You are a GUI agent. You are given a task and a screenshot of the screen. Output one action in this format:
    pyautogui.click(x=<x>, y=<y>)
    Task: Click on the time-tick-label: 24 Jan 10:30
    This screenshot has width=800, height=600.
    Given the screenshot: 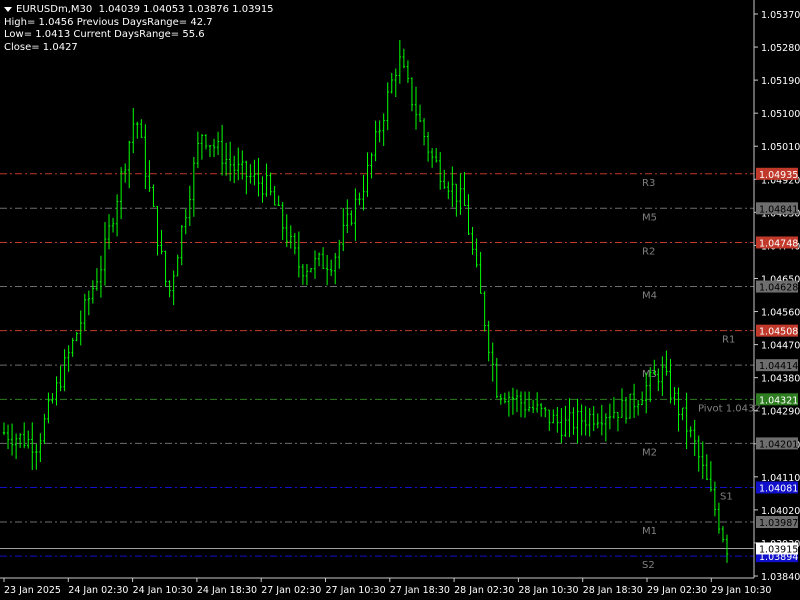 What is the action you would take?
    pyautogui.click(x=163, y=590)
    